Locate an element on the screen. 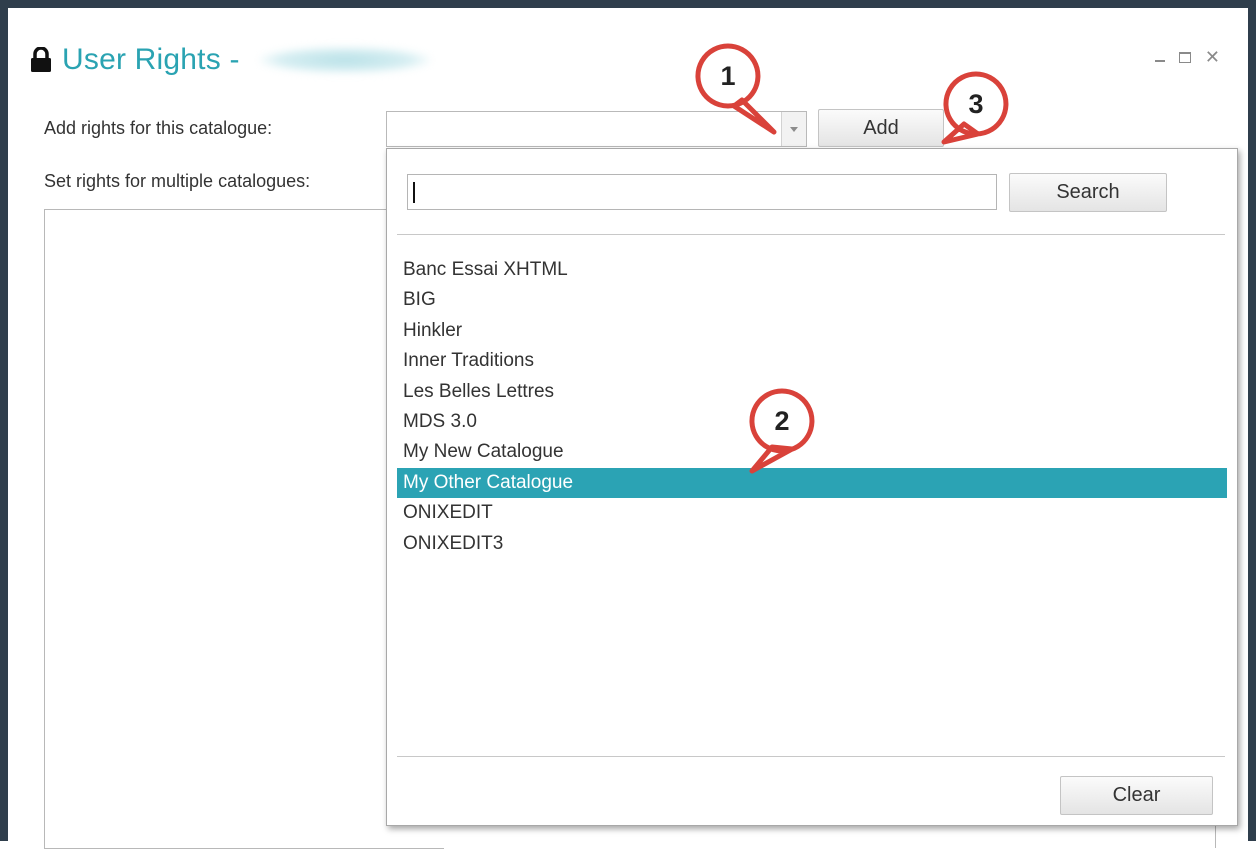 This screenshot has width=1256, height=849. list-item: ONIXEDIT3 is located at coordinates (812, 544).